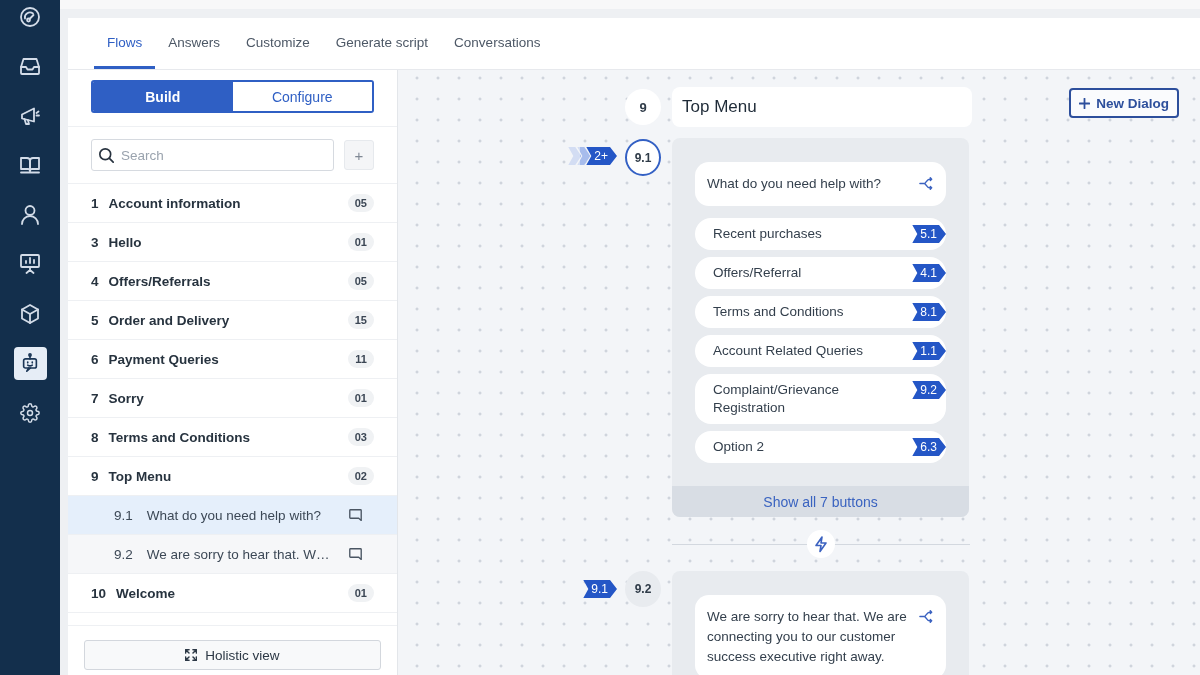  Describe the element at coordinates (30, 66) in the screenshot. I see `inbox-icon` at that location.